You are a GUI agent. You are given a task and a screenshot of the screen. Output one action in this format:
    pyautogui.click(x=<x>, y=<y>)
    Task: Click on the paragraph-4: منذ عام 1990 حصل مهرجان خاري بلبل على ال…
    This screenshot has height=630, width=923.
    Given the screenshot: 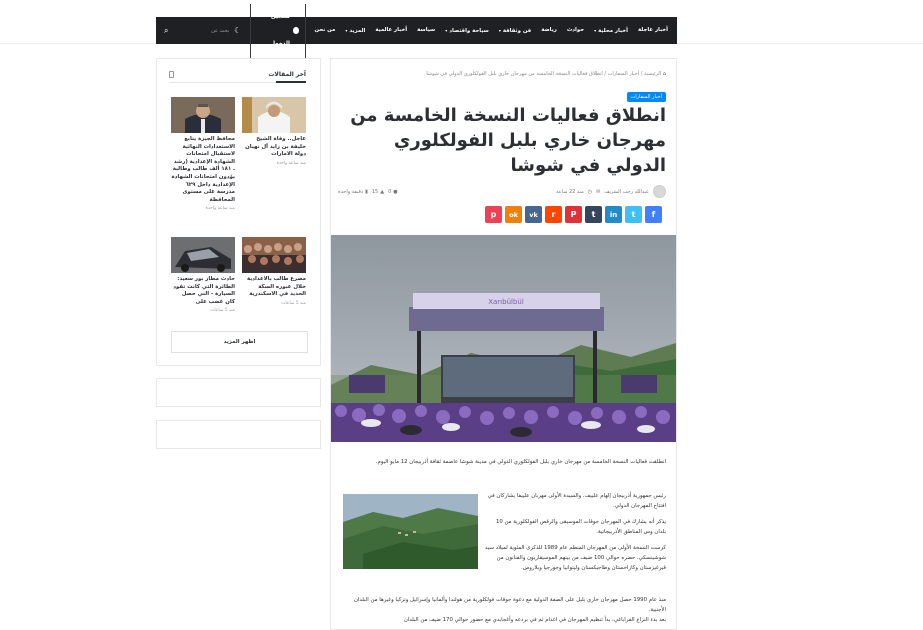 What is the action you would take?
    pyautogui.click(x=509, y=605)
    